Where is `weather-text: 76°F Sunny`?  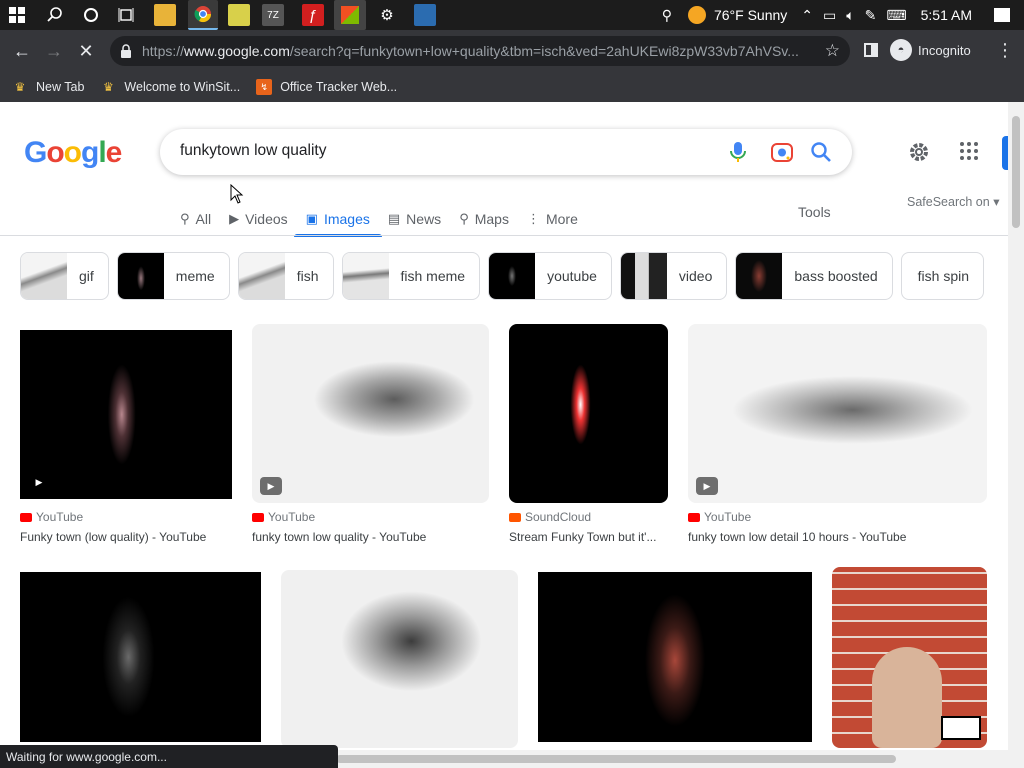
weather-text: 76°F Sunny is located at coordinates (750, 15).